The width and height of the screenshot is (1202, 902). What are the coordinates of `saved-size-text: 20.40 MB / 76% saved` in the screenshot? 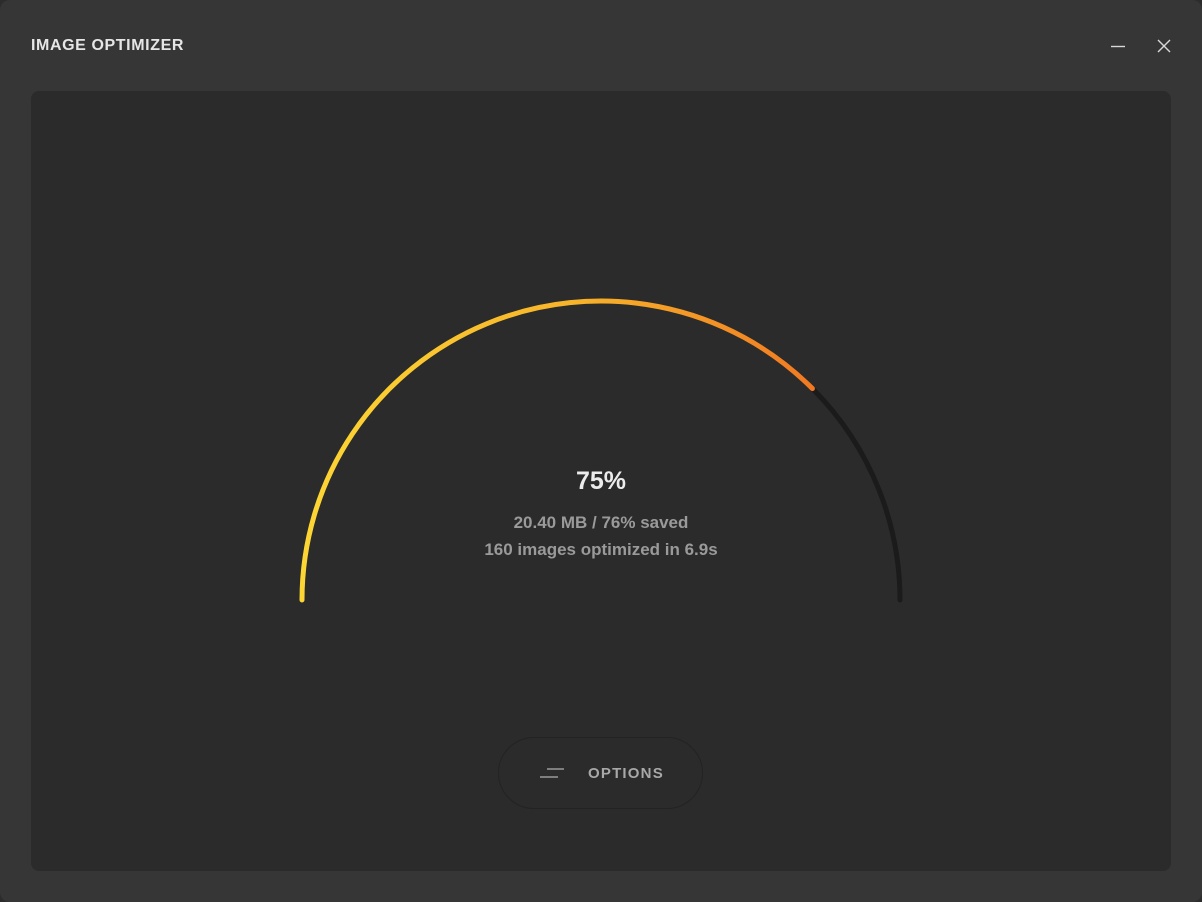 It's located at (601, 522).